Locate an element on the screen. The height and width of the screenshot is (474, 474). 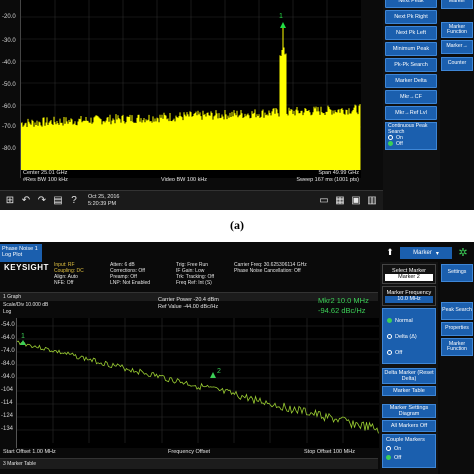
y-axis-label: -94.0 is located at coordinates (8, 377).